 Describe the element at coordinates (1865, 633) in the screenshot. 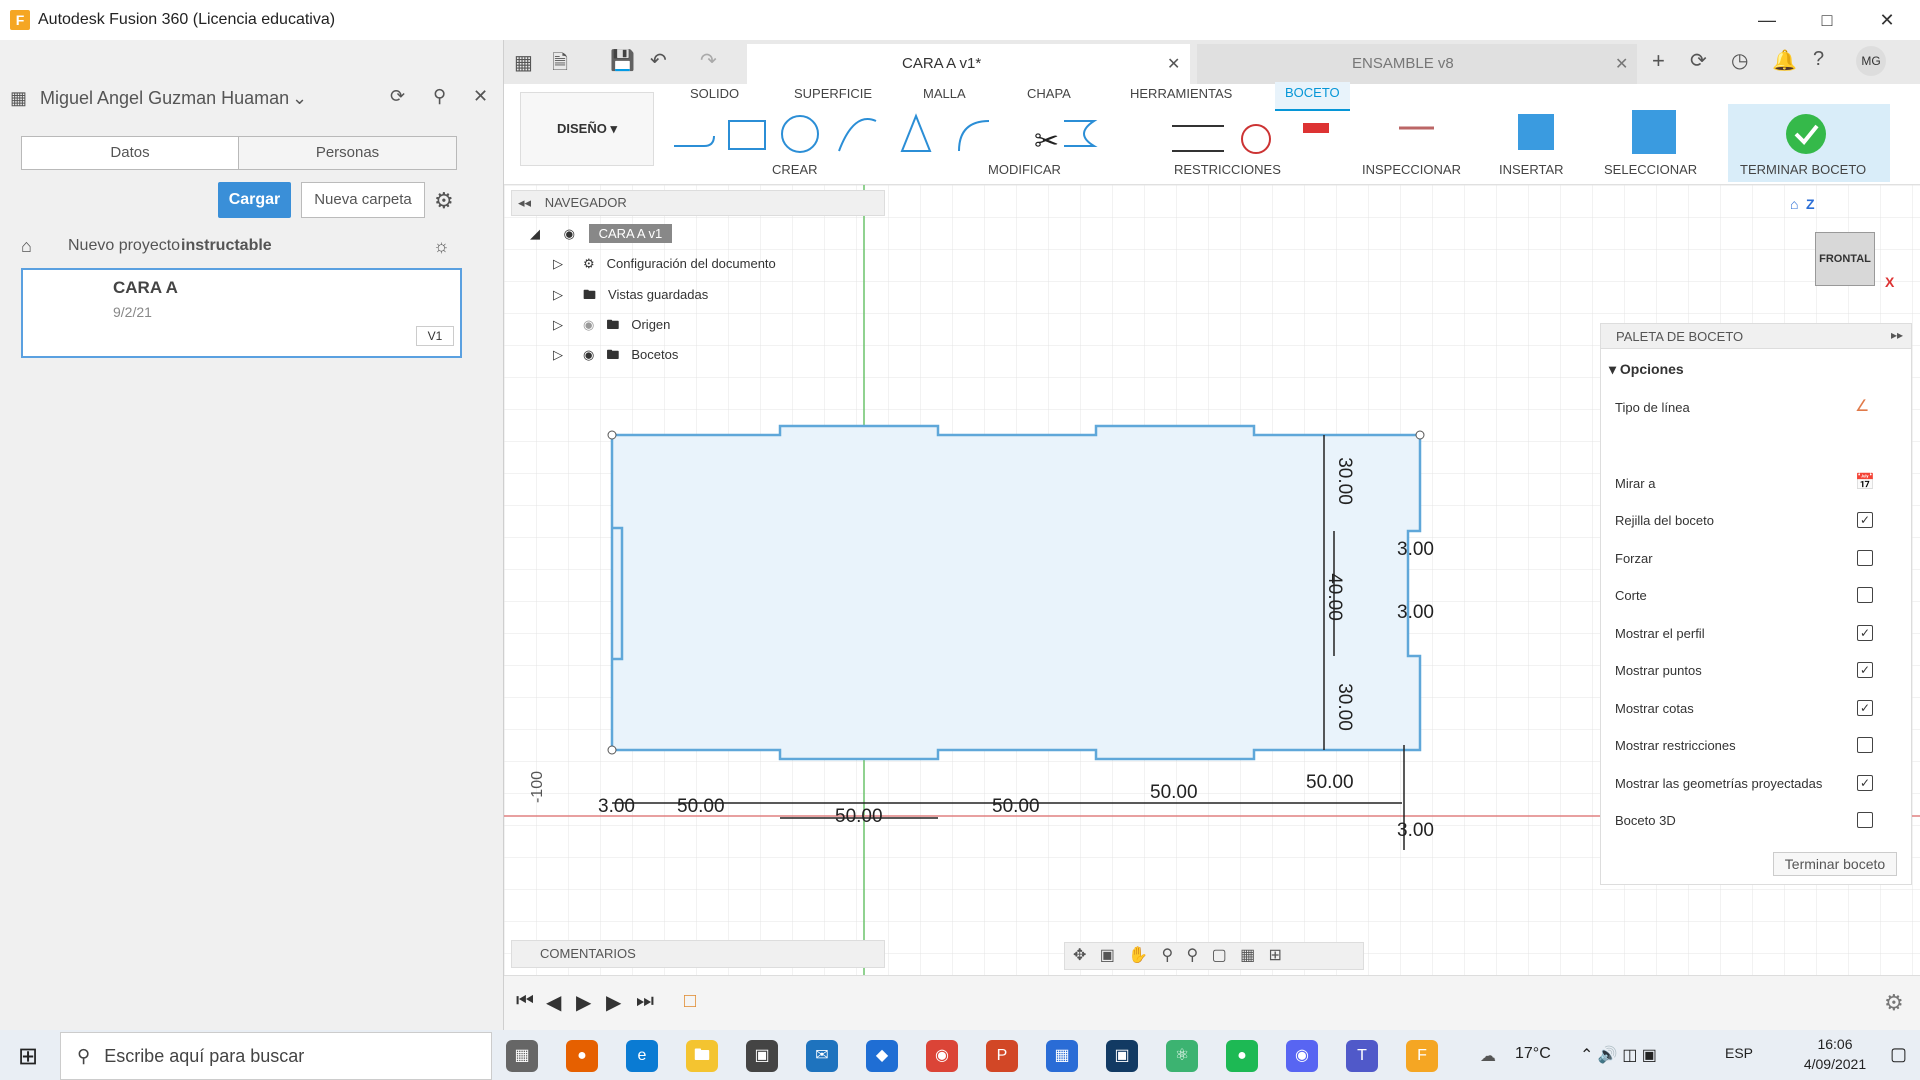

I see `profile-checkbox: ✓` at that location.